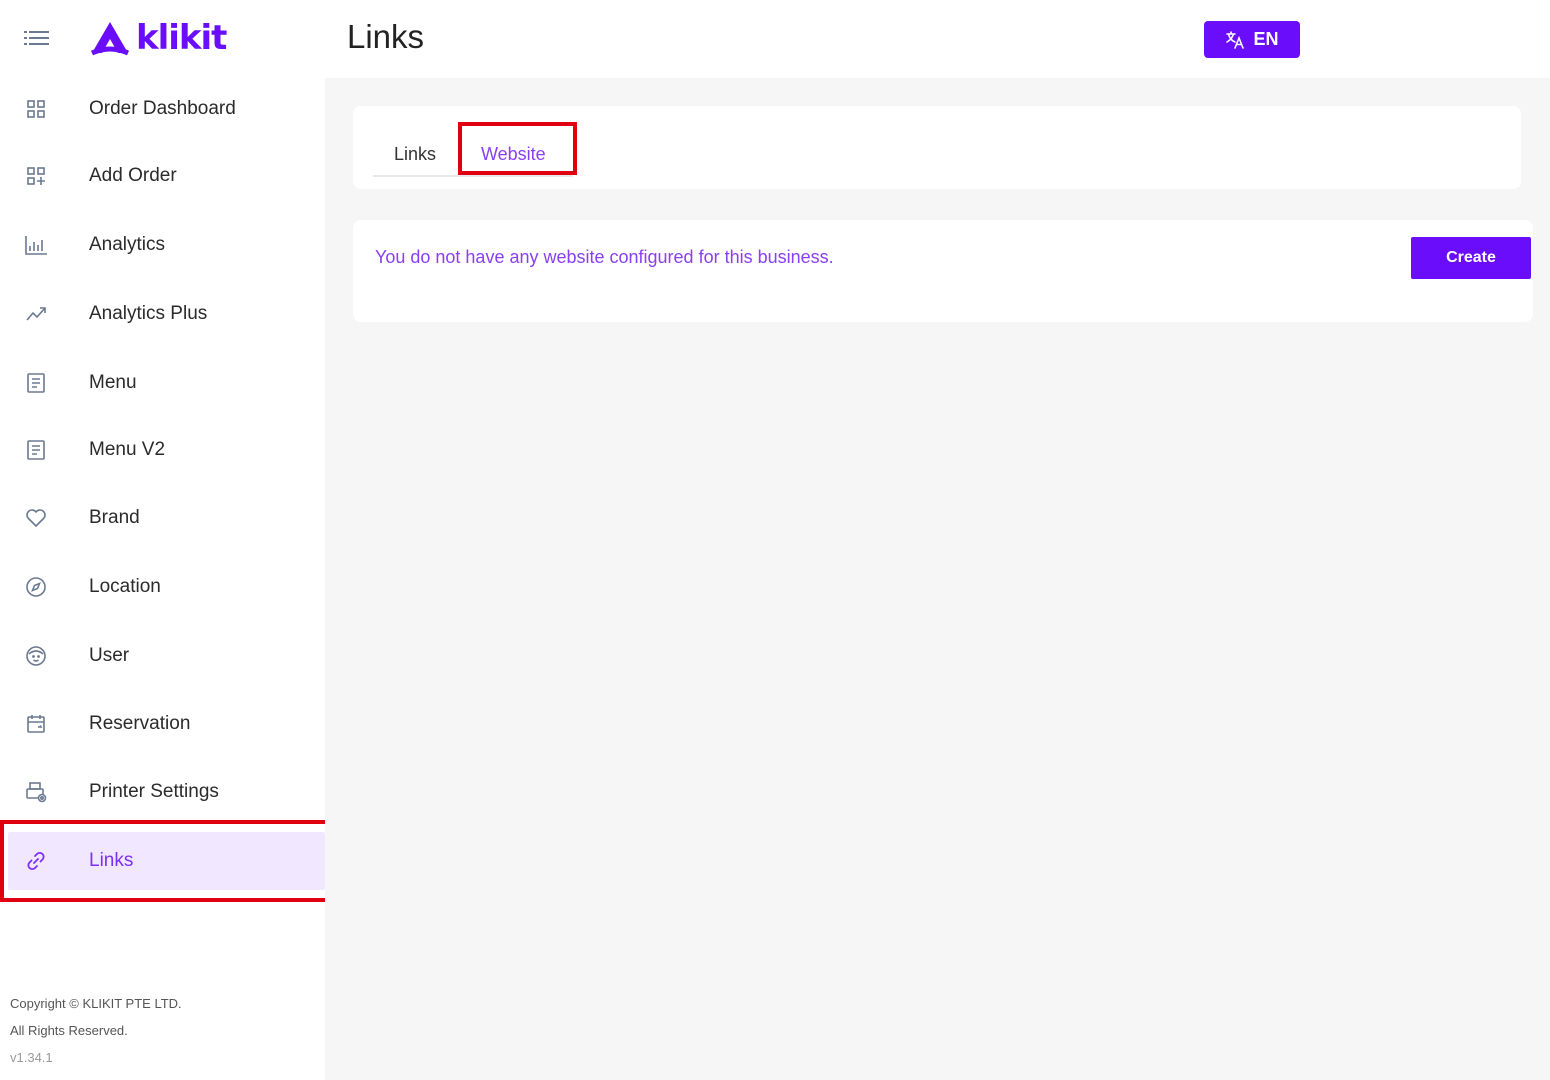 The image size is (1550, 1080). I want to click on sidebar-item-label: Menu V2, so click(127, 449).